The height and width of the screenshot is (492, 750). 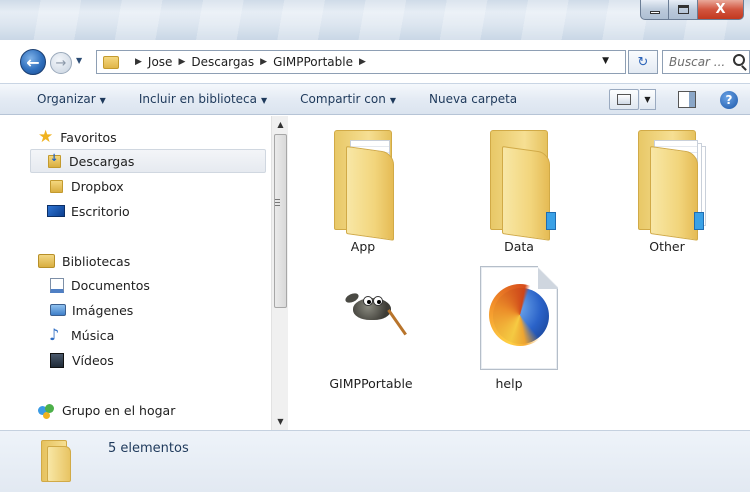 I want to click on music-note-icon: ♪, so click(x=54, y=334).